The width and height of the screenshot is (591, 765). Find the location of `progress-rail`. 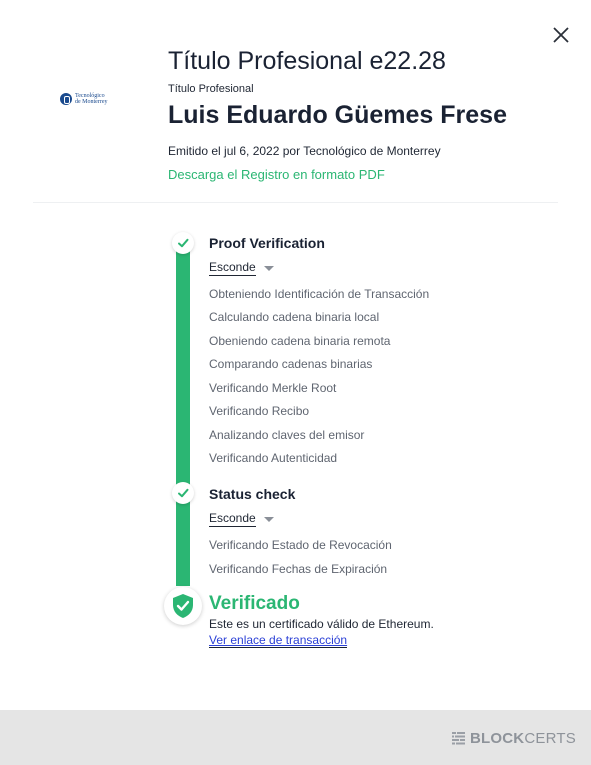

progress-rail is located at coordinates (183, 414).